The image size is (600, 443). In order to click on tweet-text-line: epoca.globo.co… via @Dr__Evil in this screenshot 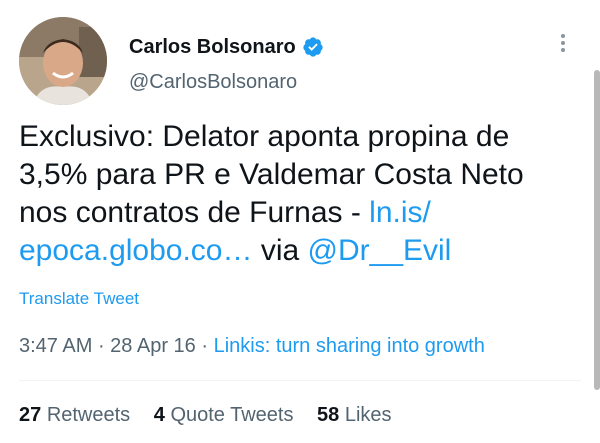, I will do `click(299, 251)`.